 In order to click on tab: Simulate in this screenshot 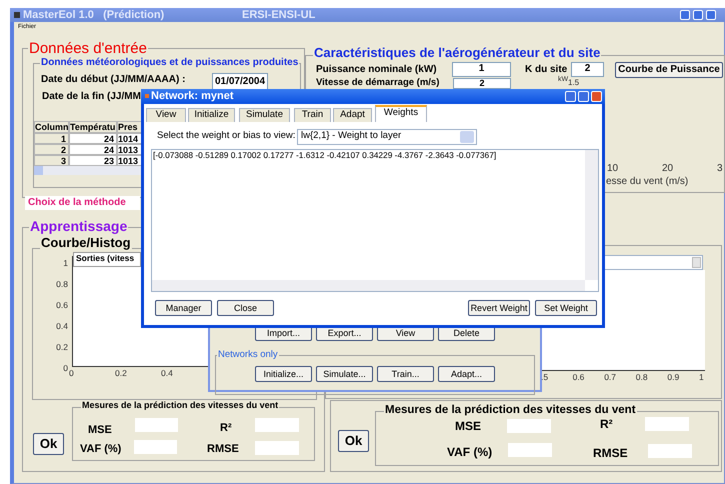, I will do `click(264, 115)`.